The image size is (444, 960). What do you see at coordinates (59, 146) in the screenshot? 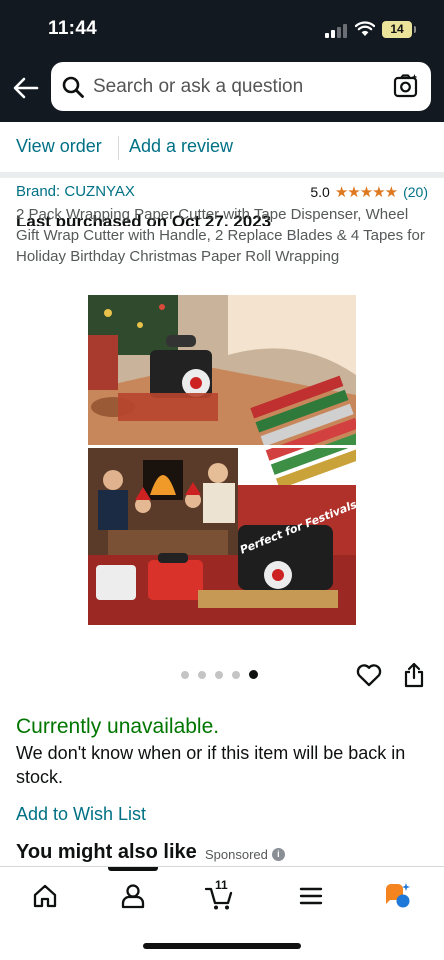
I see `view-order-link: View order` at bounding box center [59, 146].